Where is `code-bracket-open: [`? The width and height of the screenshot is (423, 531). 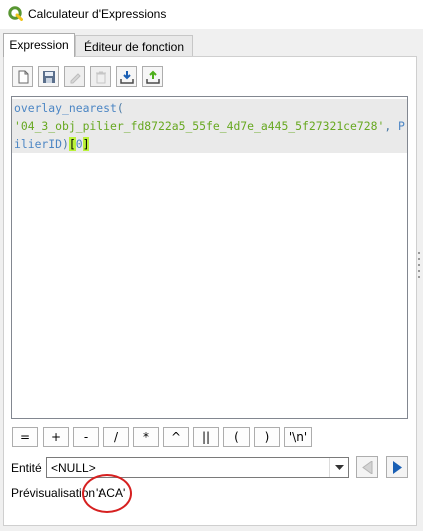
code-bracket-open: [ is located at coordinates (72, 144).